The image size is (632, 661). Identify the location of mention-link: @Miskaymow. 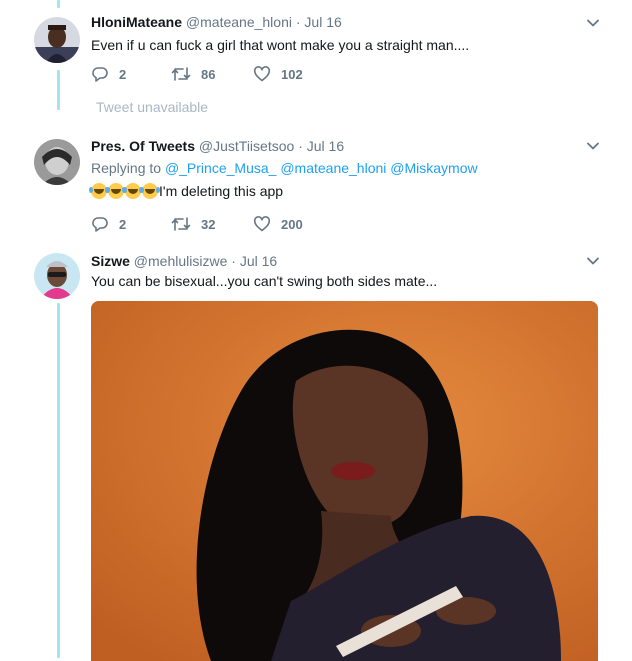
(433, 168).